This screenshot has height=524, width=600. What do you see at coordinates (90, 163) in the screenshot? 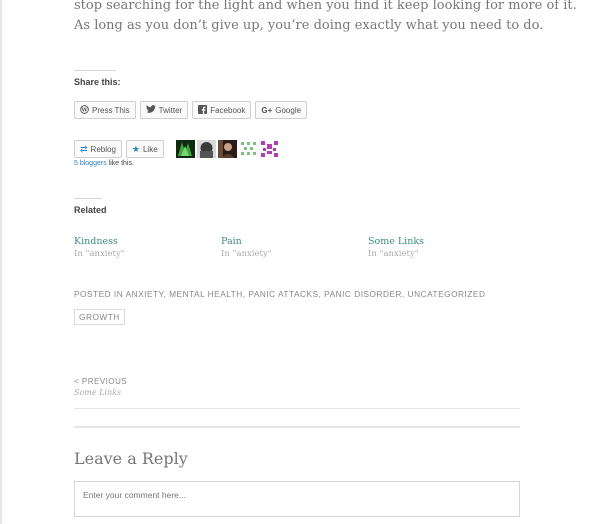
I see `likers-link: 5 bloggers` at bounding box center [90, 163].